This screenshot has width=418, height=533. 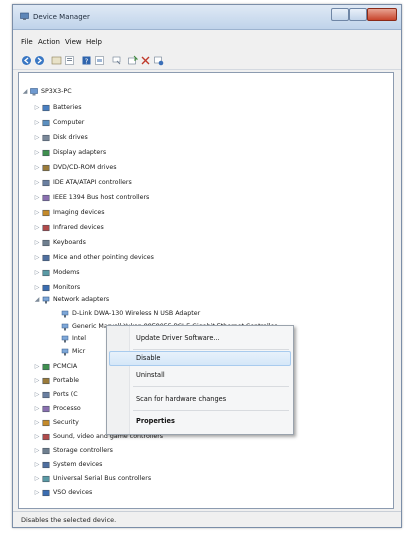 I want to click on tree-item-category: ▷ System devices, so click(x=204, y=464).